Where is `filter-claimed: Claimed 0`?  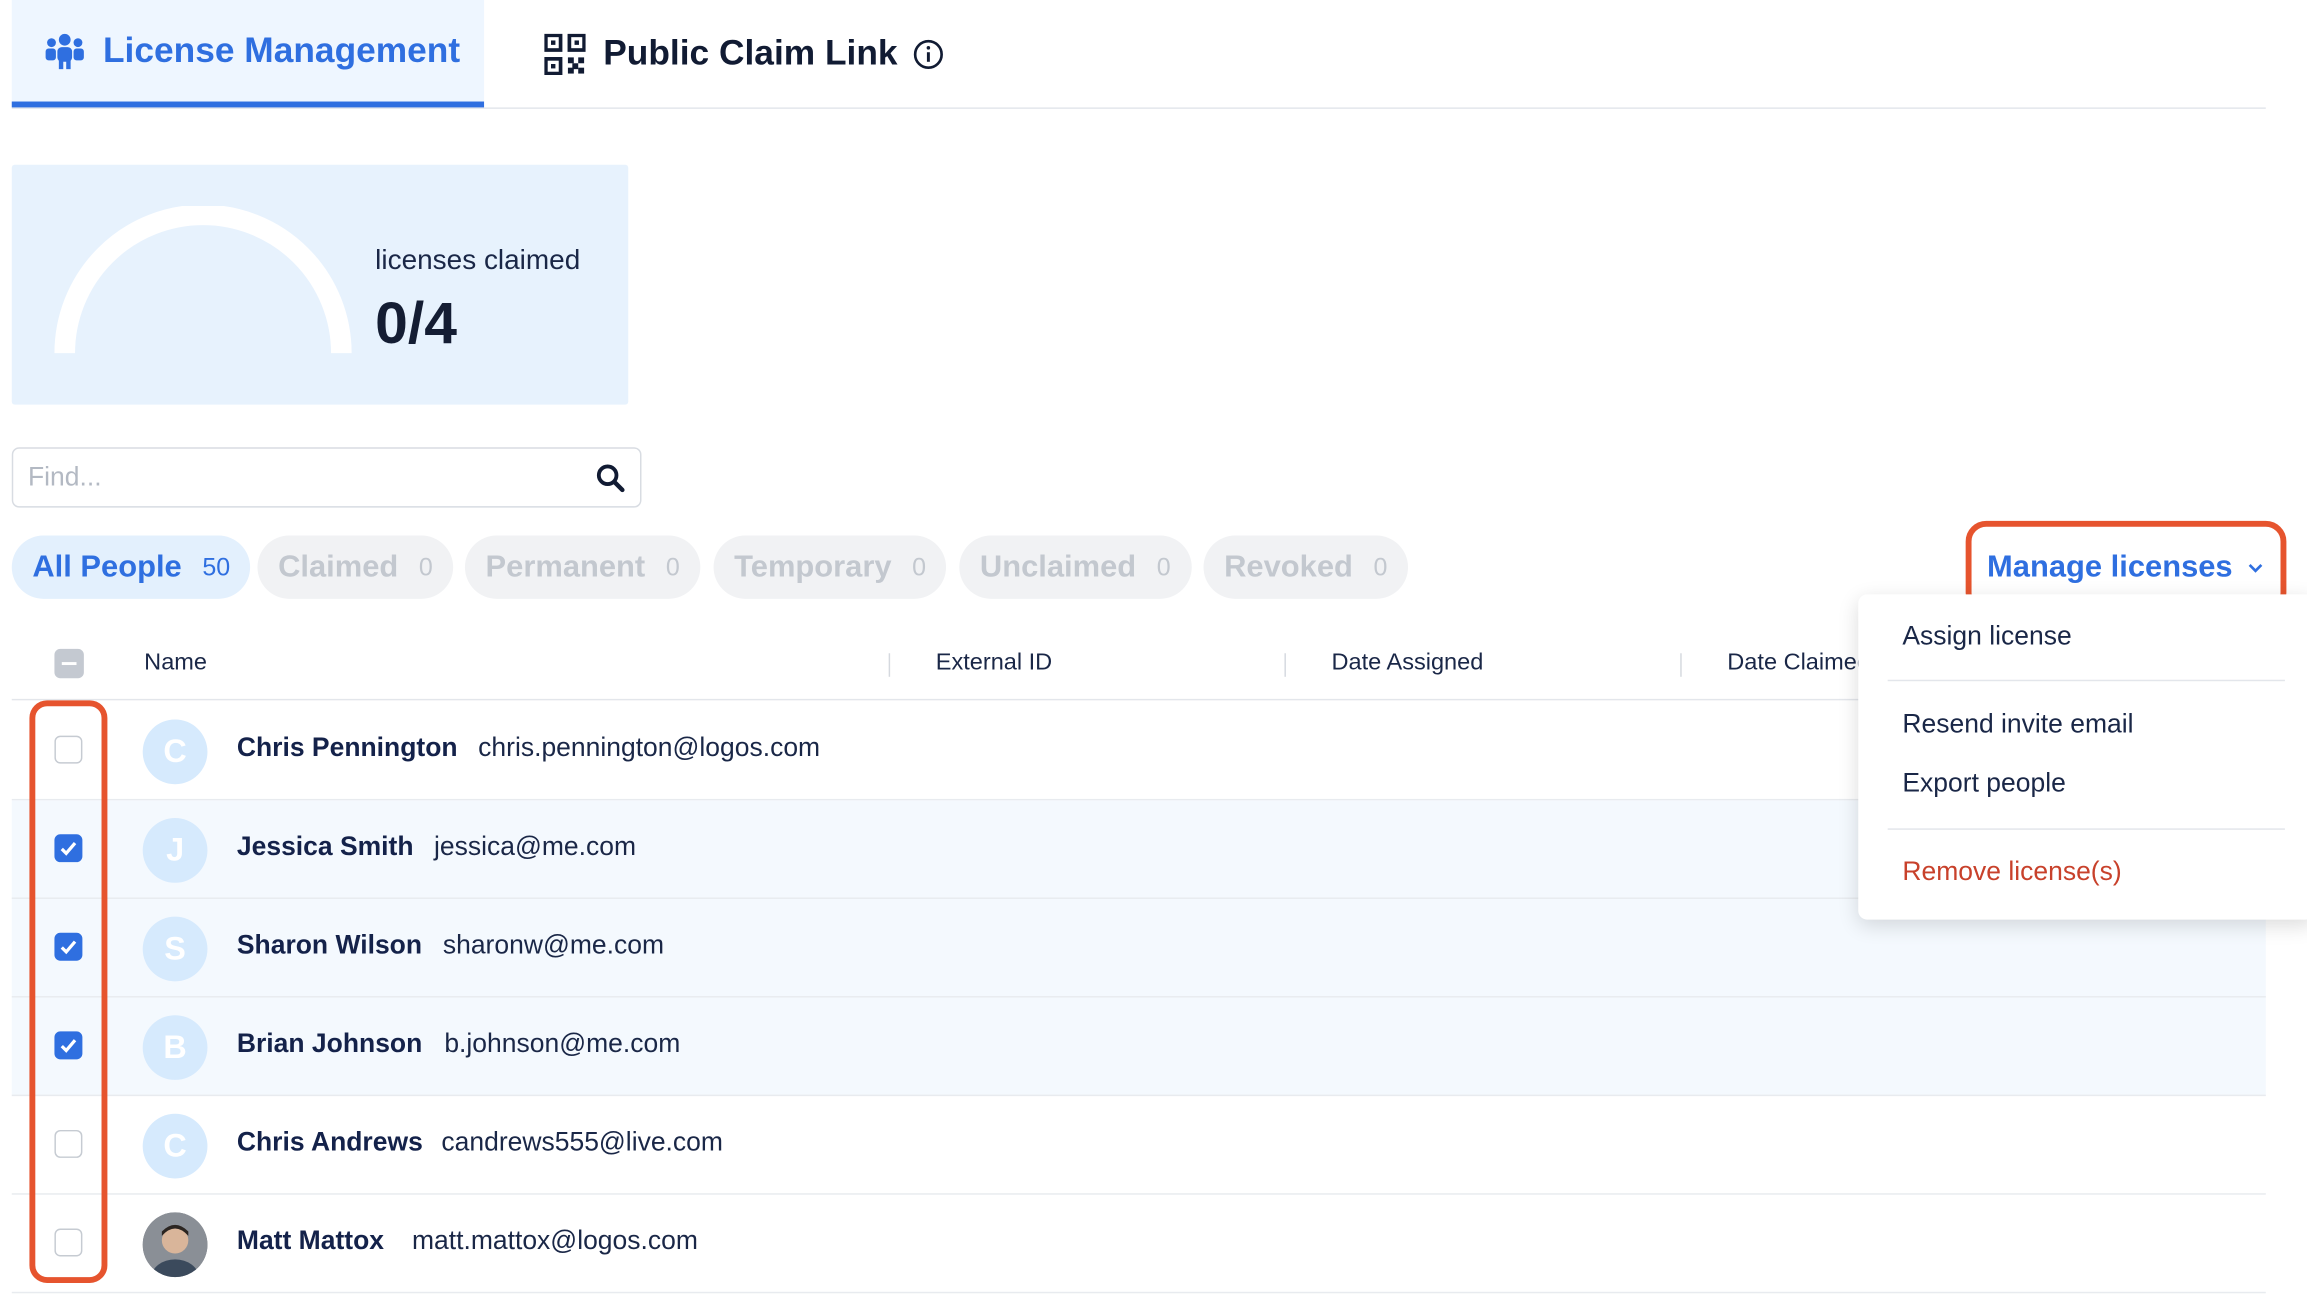
filter-claimed: Claimed 0 is located at coordinates (355, 567).